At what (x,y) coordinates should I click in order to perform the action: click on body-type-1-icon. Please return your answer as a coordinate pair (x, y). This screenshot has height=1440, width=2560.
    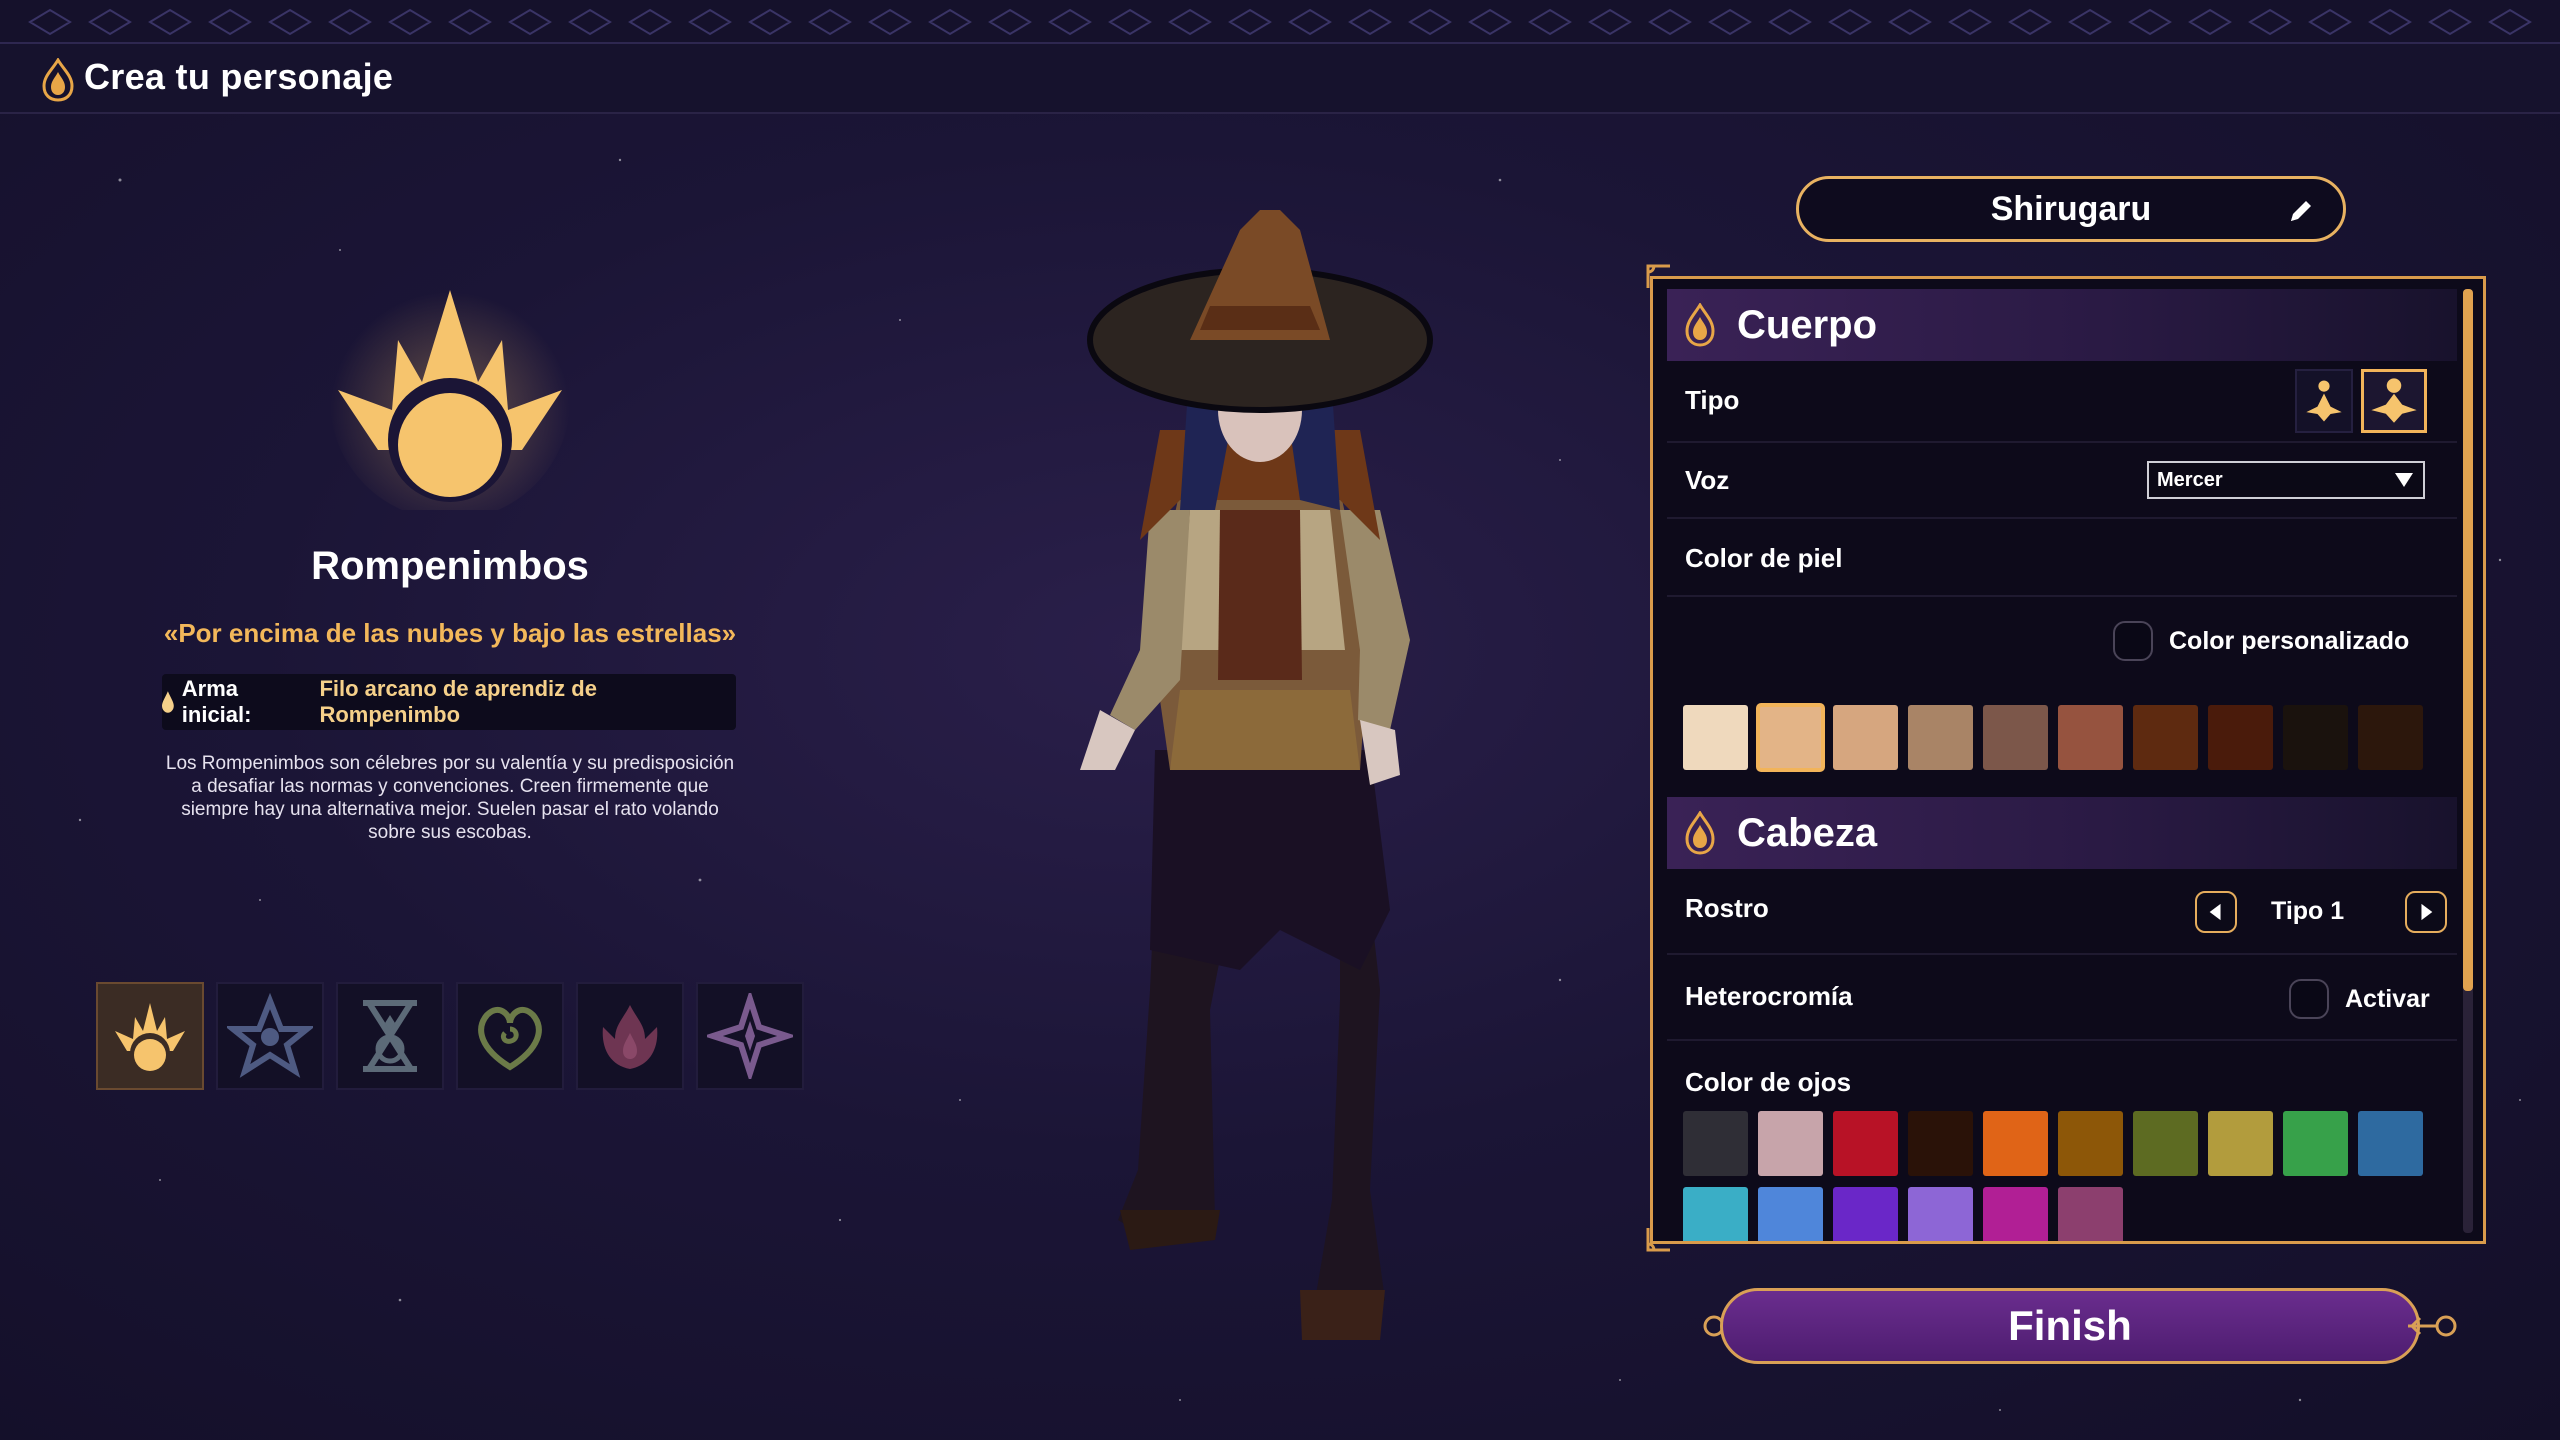
    Looking at the image, I should click on (2324, 401).